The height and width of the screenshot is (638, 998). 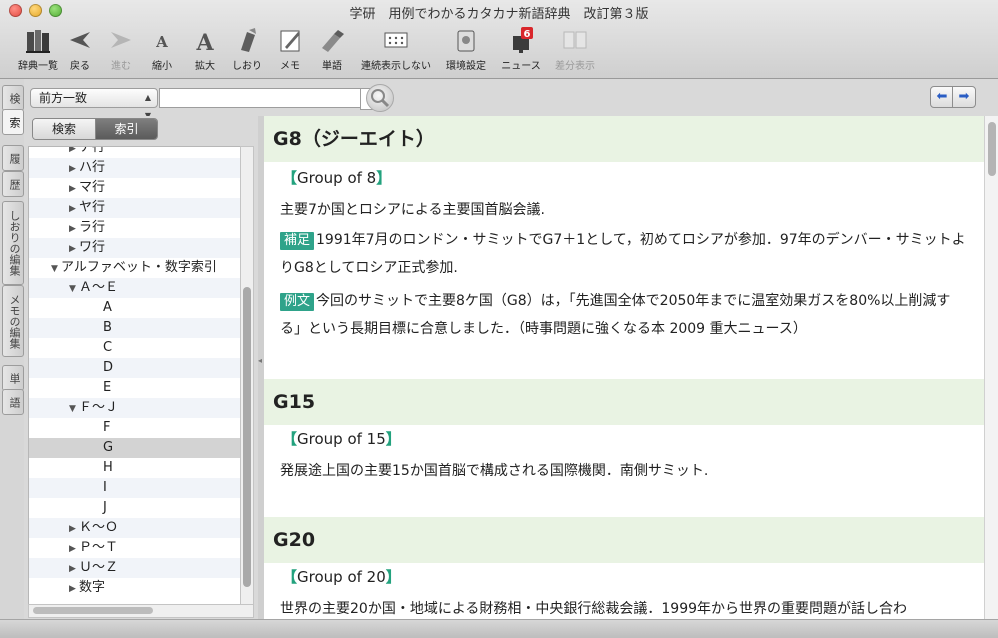 What do you see at coordinates (135, 548) in the screenshot?
I see `tree-row: ▶ Ｐ～Ｔ` at bounding box center [135, 548].